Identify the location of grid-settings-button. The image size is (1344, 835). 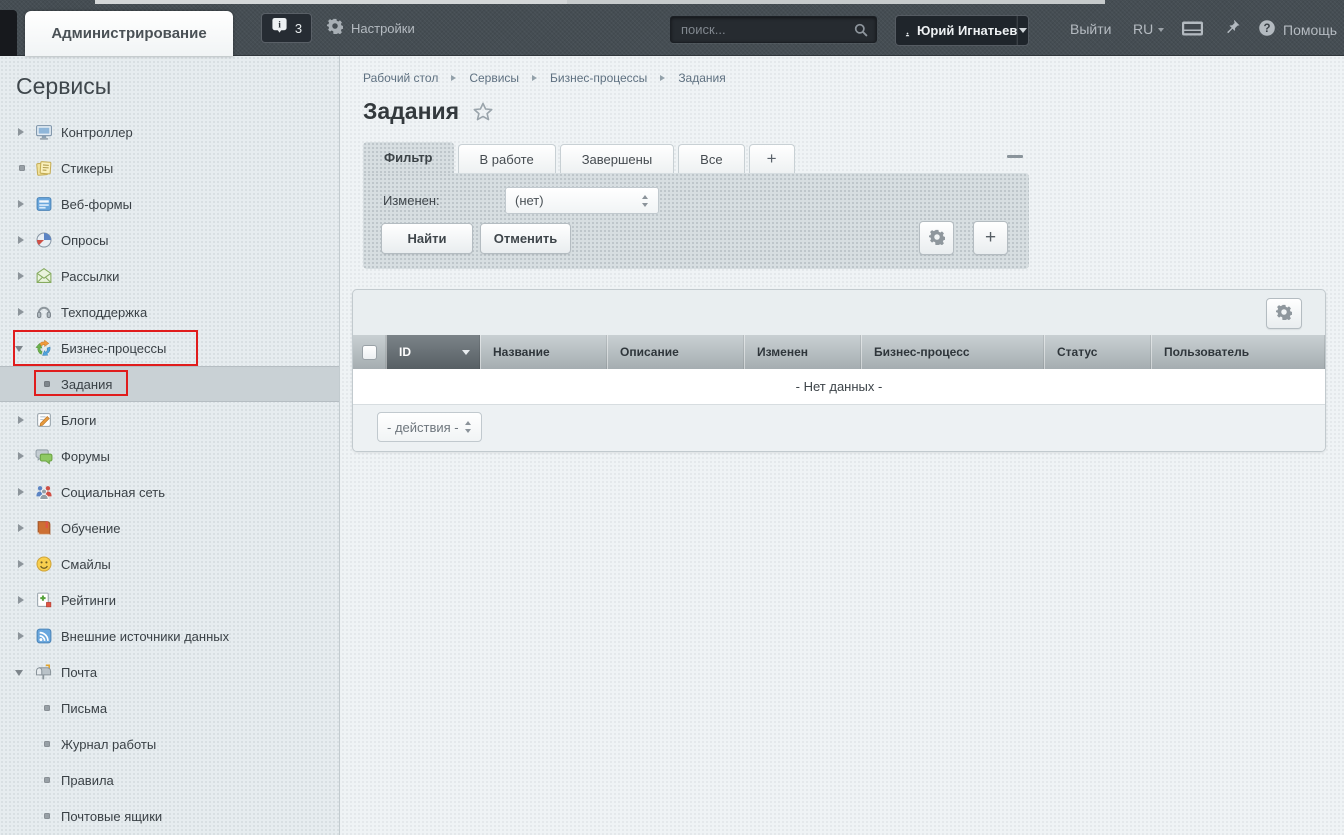
(1284, 313).